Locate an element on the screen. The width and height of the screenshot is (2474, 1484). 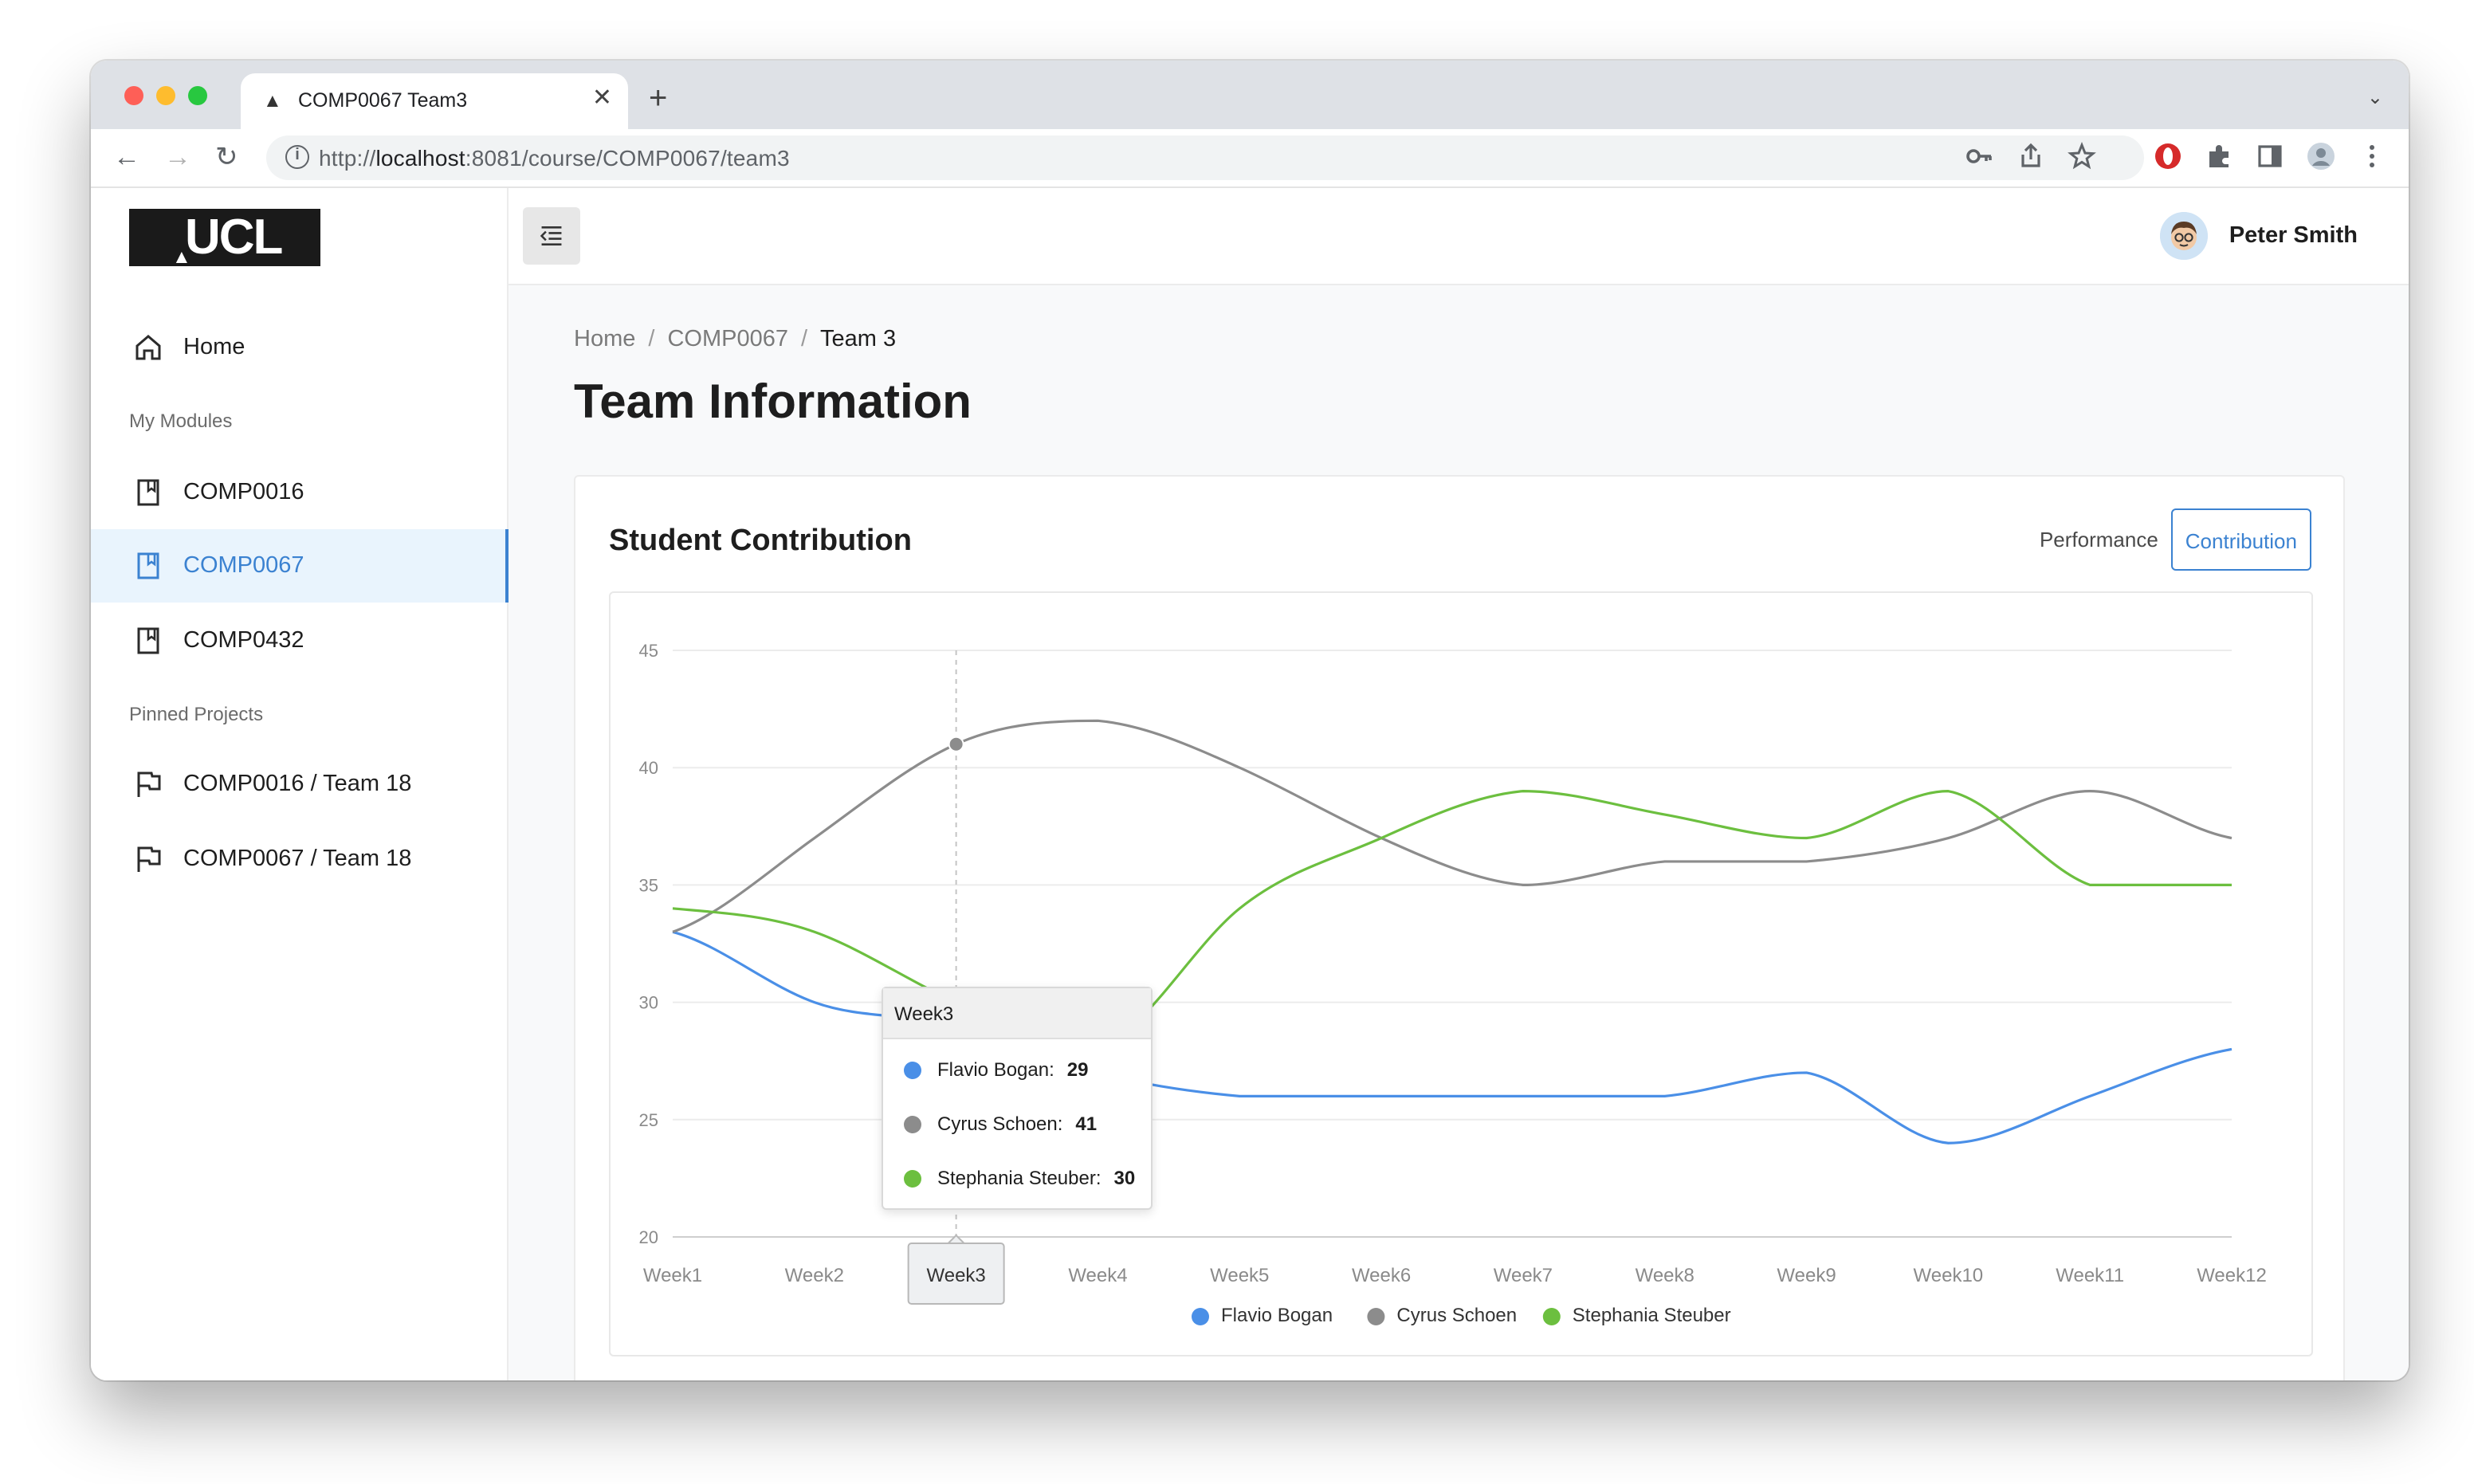
share-icon is located at coordinates (2031, 156).